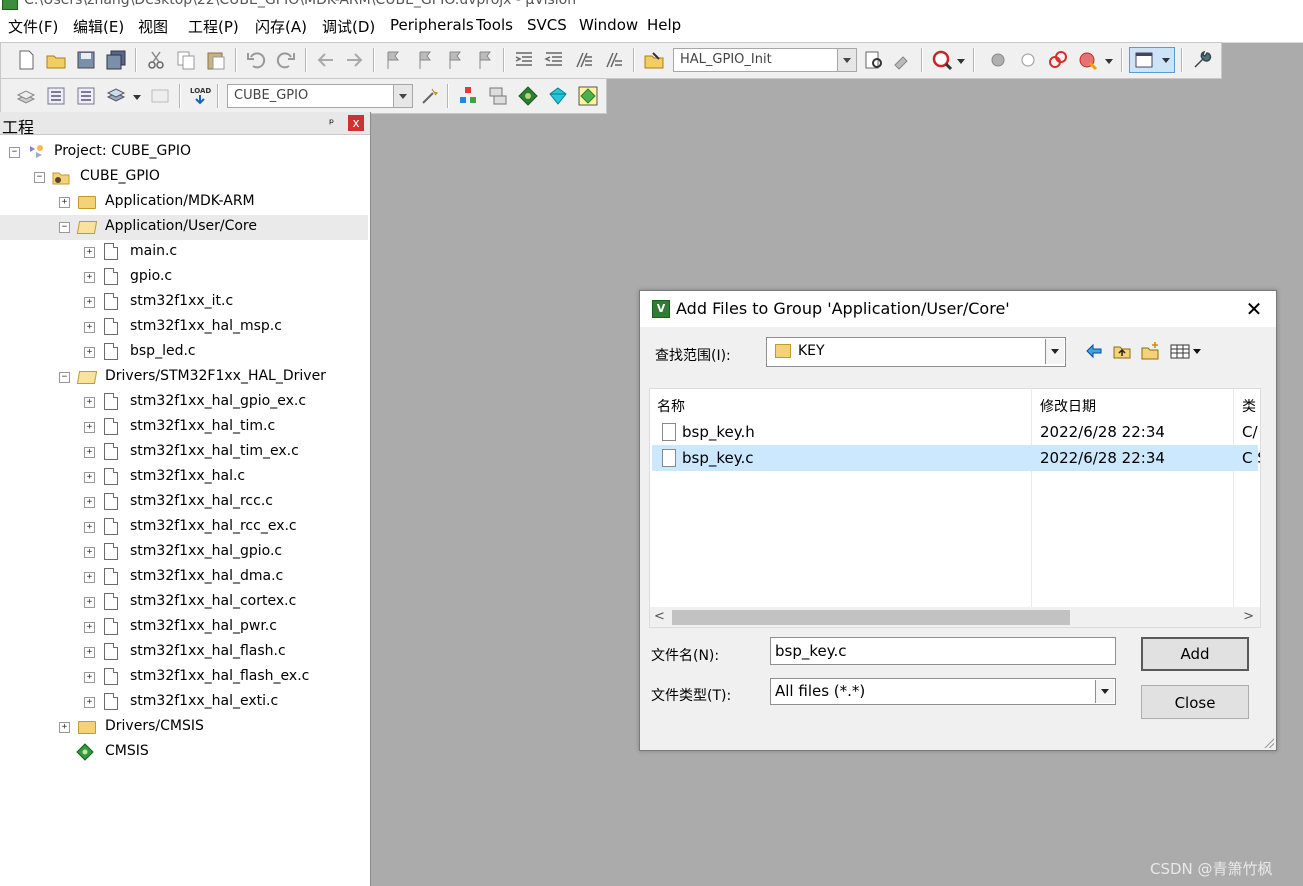 This screenshot has height=886, width=1303. I want to click on file-row-selected: bsp_key.c 2022/6/28 22:34 C S, so click(956, 458).